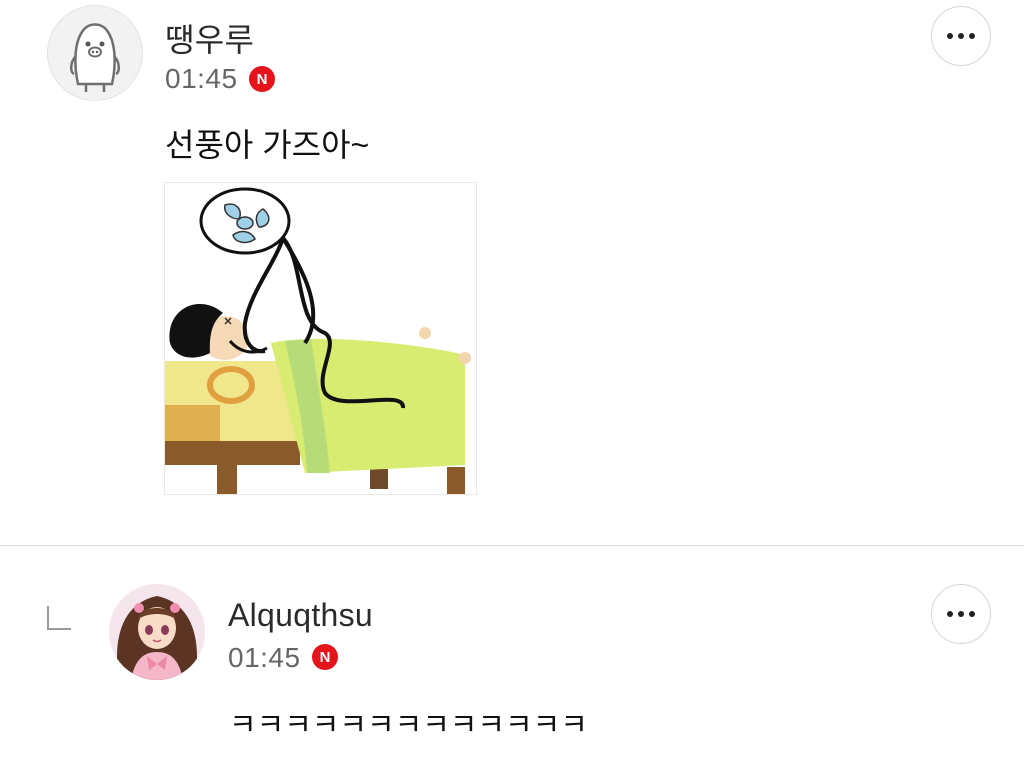 Image resolution: width=1024 pixels, height=758 pixels. I want to click on comment-text: ㅋㅋㅋㅋㅋㅋㅋㅋㅋㅋㅋㅋㅋ, so click(408, 725).